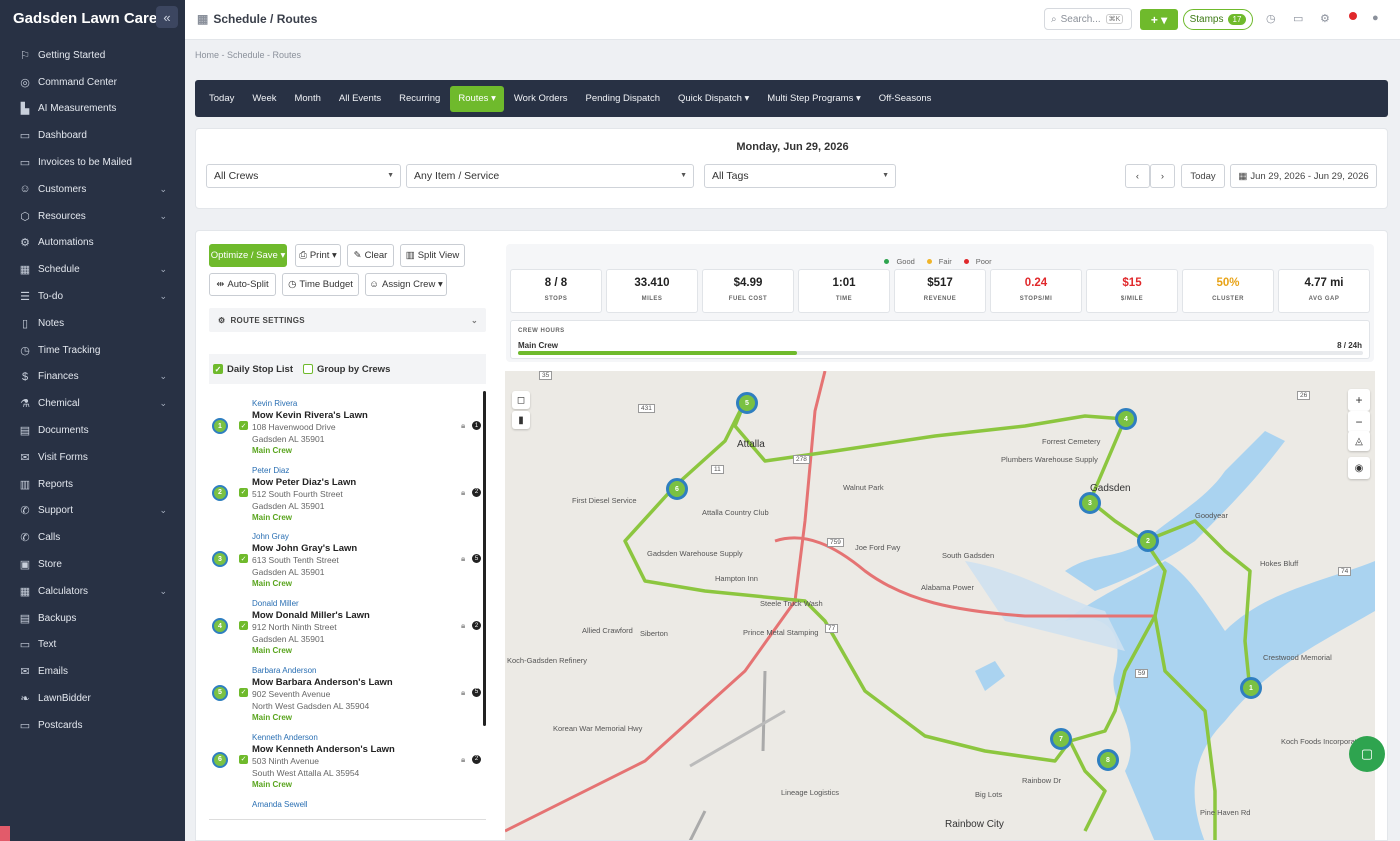 The image size is (1400, 841). Describe the element at coordinates (1088, 19) in the screenshot. I see `search-input: ⌕ Search... ⌘K` at that location.